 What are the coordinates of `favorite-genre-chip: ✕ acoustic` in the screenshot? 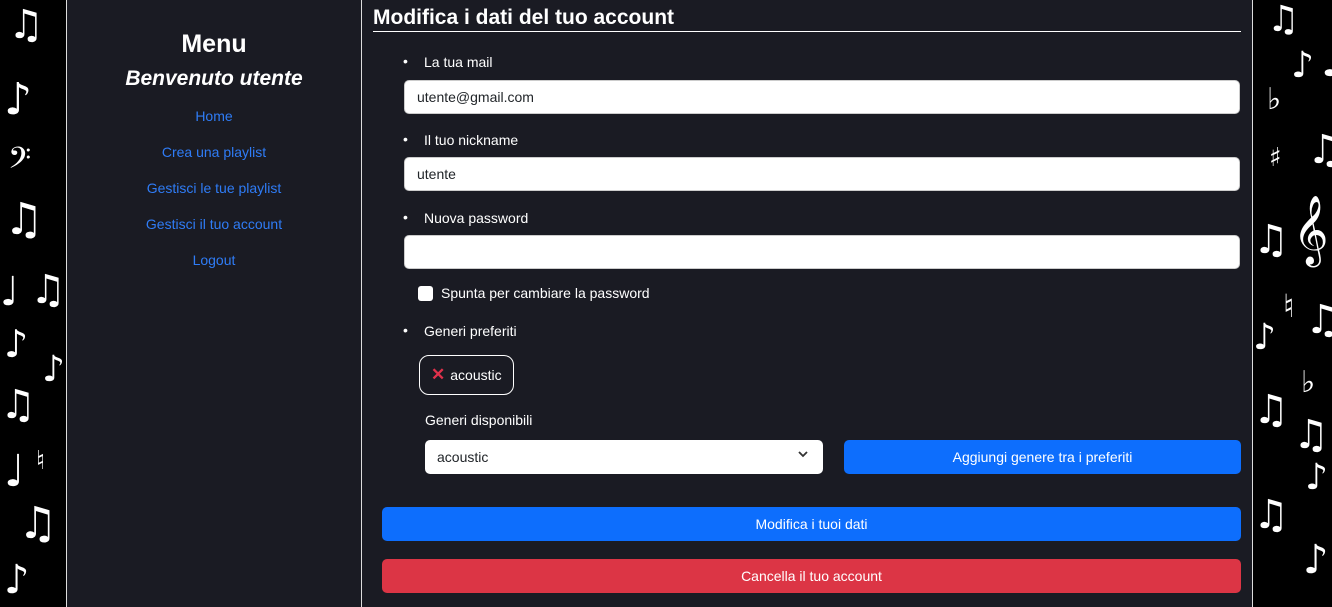 It's located at (466, 375).